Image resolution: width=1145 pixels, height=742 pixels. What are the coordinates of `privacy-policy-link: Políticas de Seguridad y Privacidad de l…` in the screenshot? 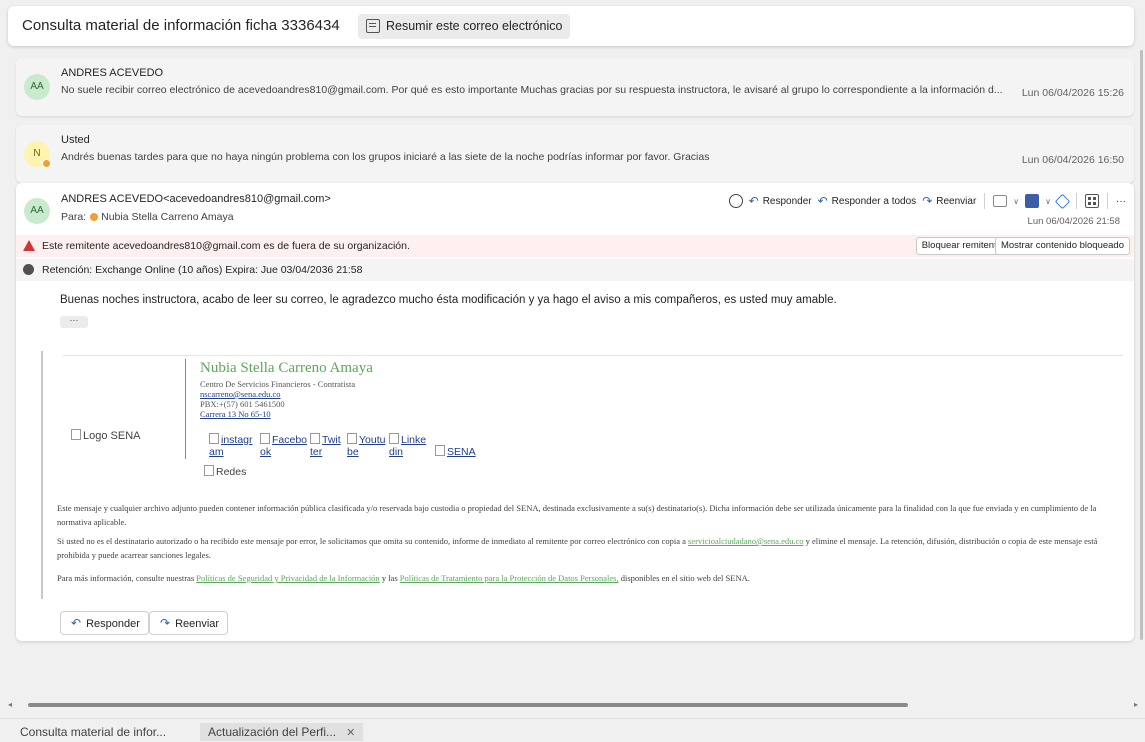 It's located at (287, 578).